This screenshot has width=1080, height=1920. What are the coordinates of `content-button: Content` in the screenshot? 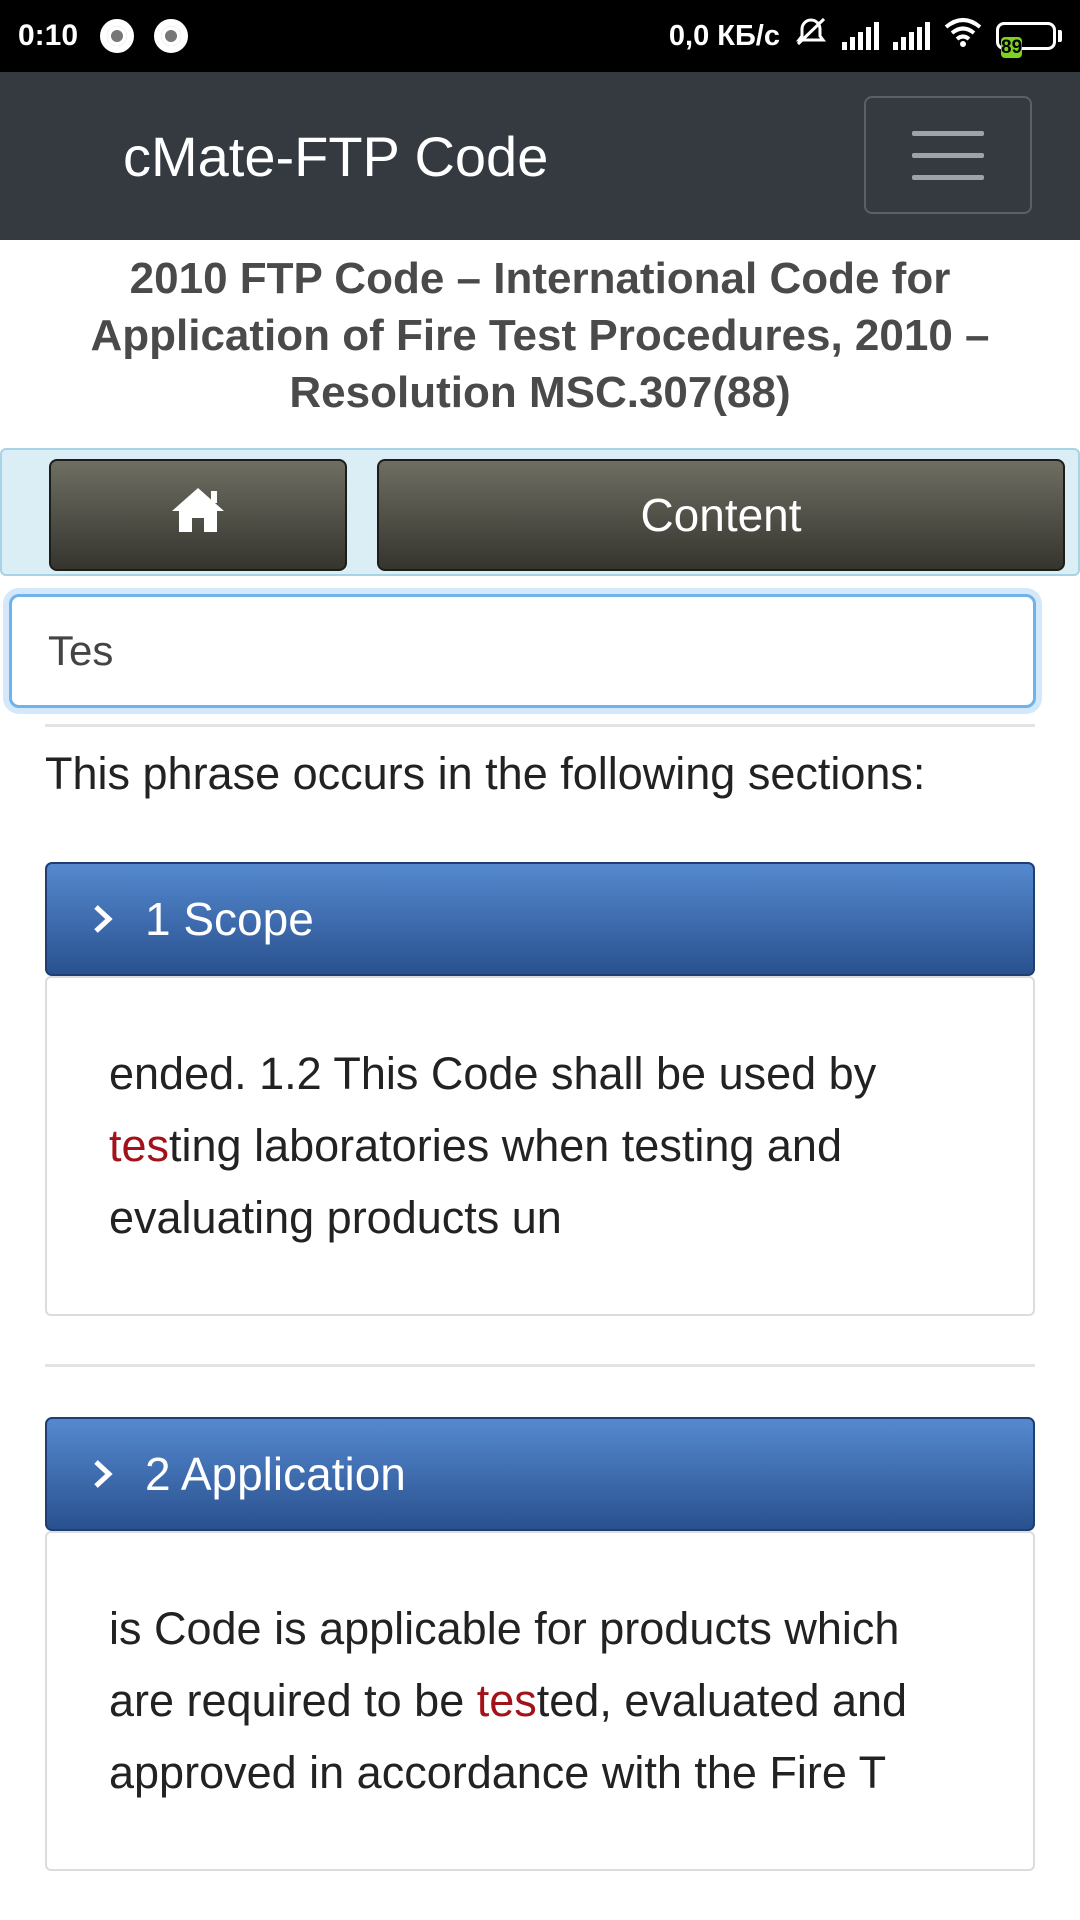 It's located at (721, 515).